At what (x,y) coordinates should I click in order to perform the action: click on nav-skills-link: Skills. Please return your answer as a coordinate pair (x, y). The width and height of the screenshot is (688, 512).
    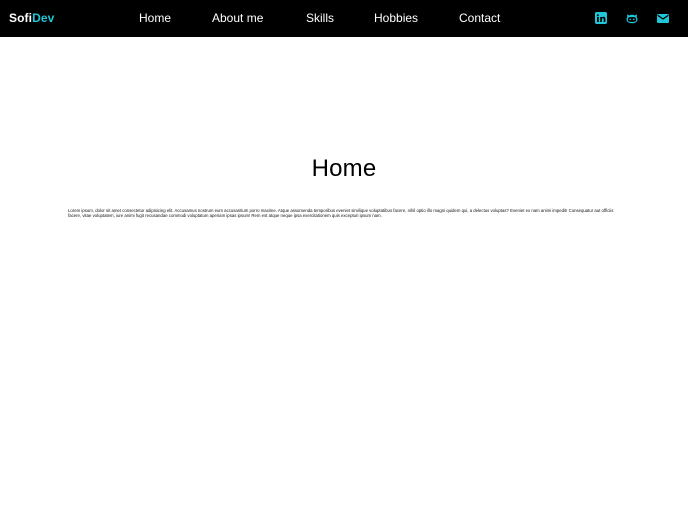
    Looking at the image, I should click on (320, 18).